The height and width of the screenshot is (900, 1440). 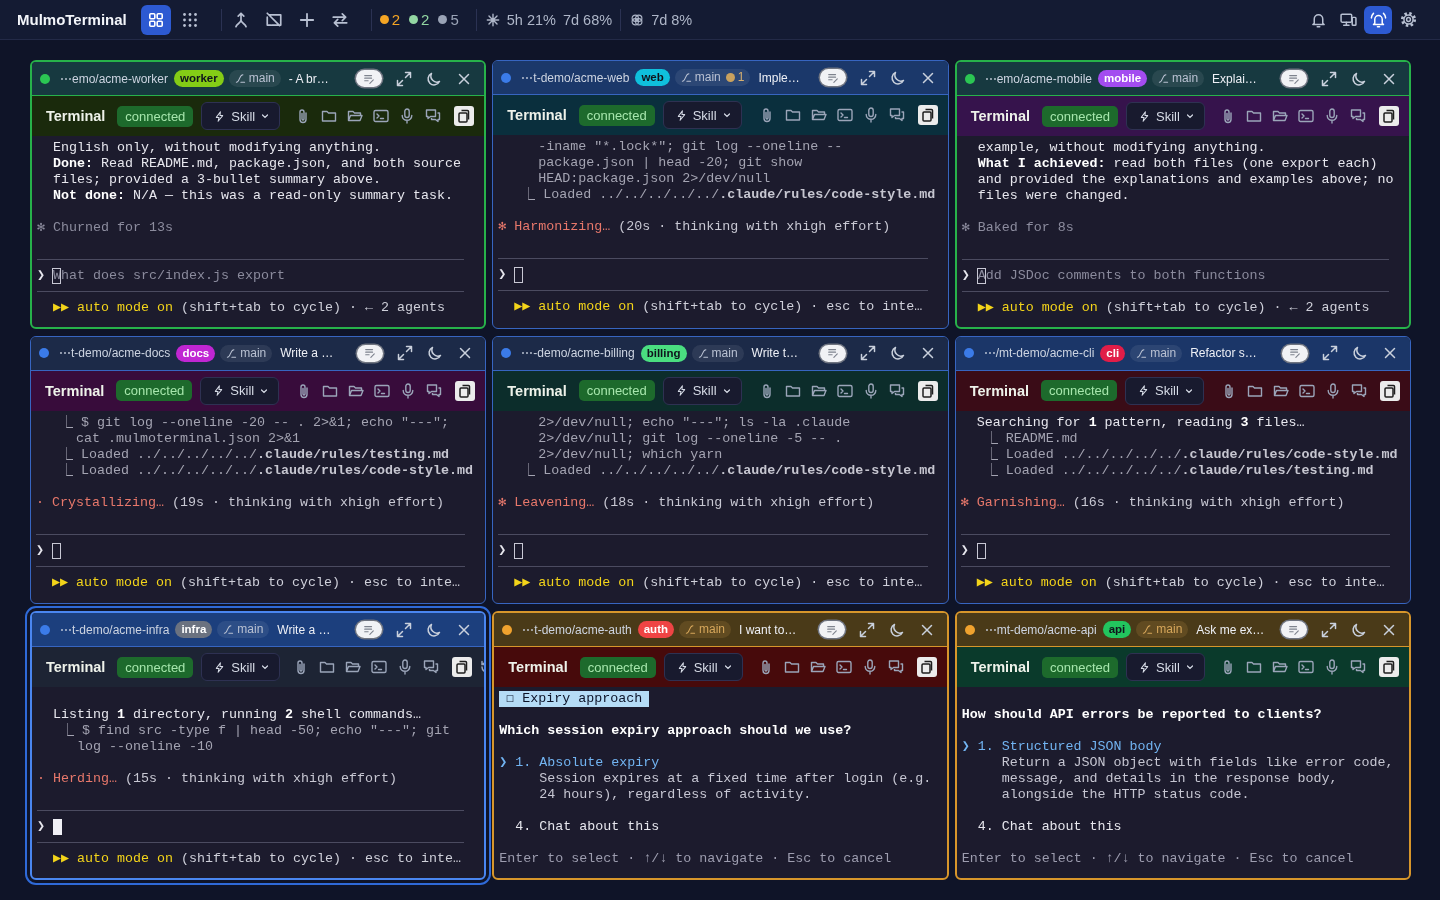 What do you see at coordinates (260, 779) in the screenshot?
I see `status-detail: (15s · thinking with xhigh effort)` at bounding box center [260, 779].